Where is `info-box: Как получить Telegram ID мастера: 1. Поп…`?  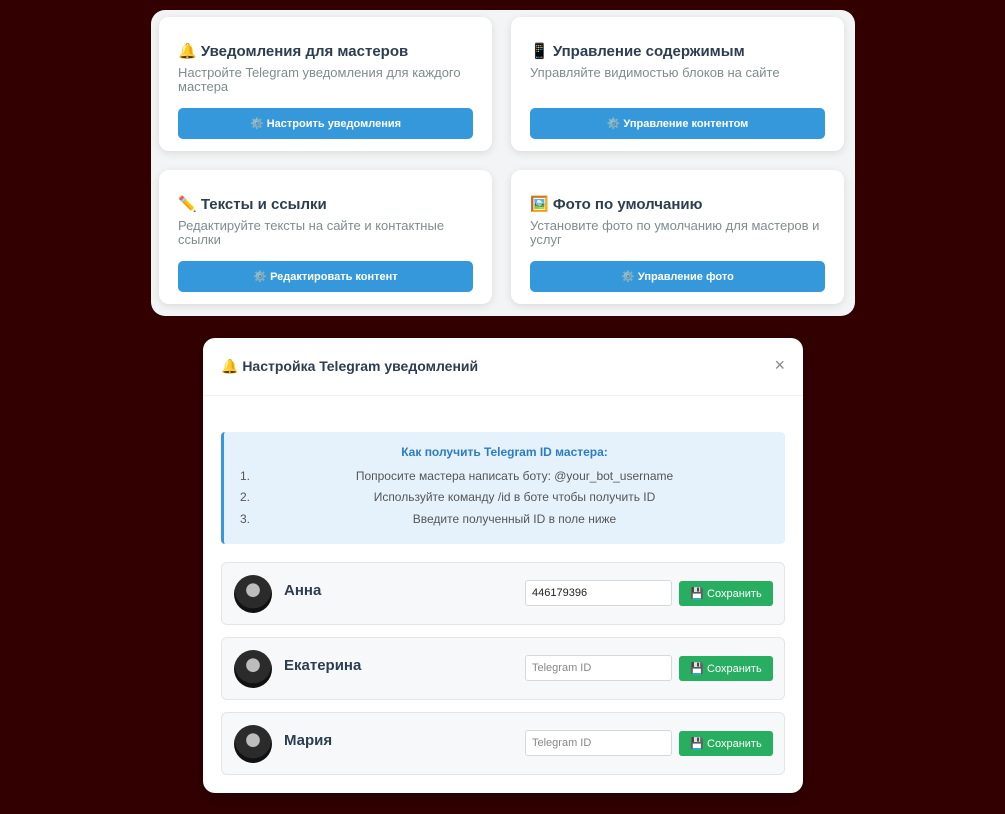
info-box: Как получить Telegram ID мастера: 1. Поп… is located at coordinates (503, 488).